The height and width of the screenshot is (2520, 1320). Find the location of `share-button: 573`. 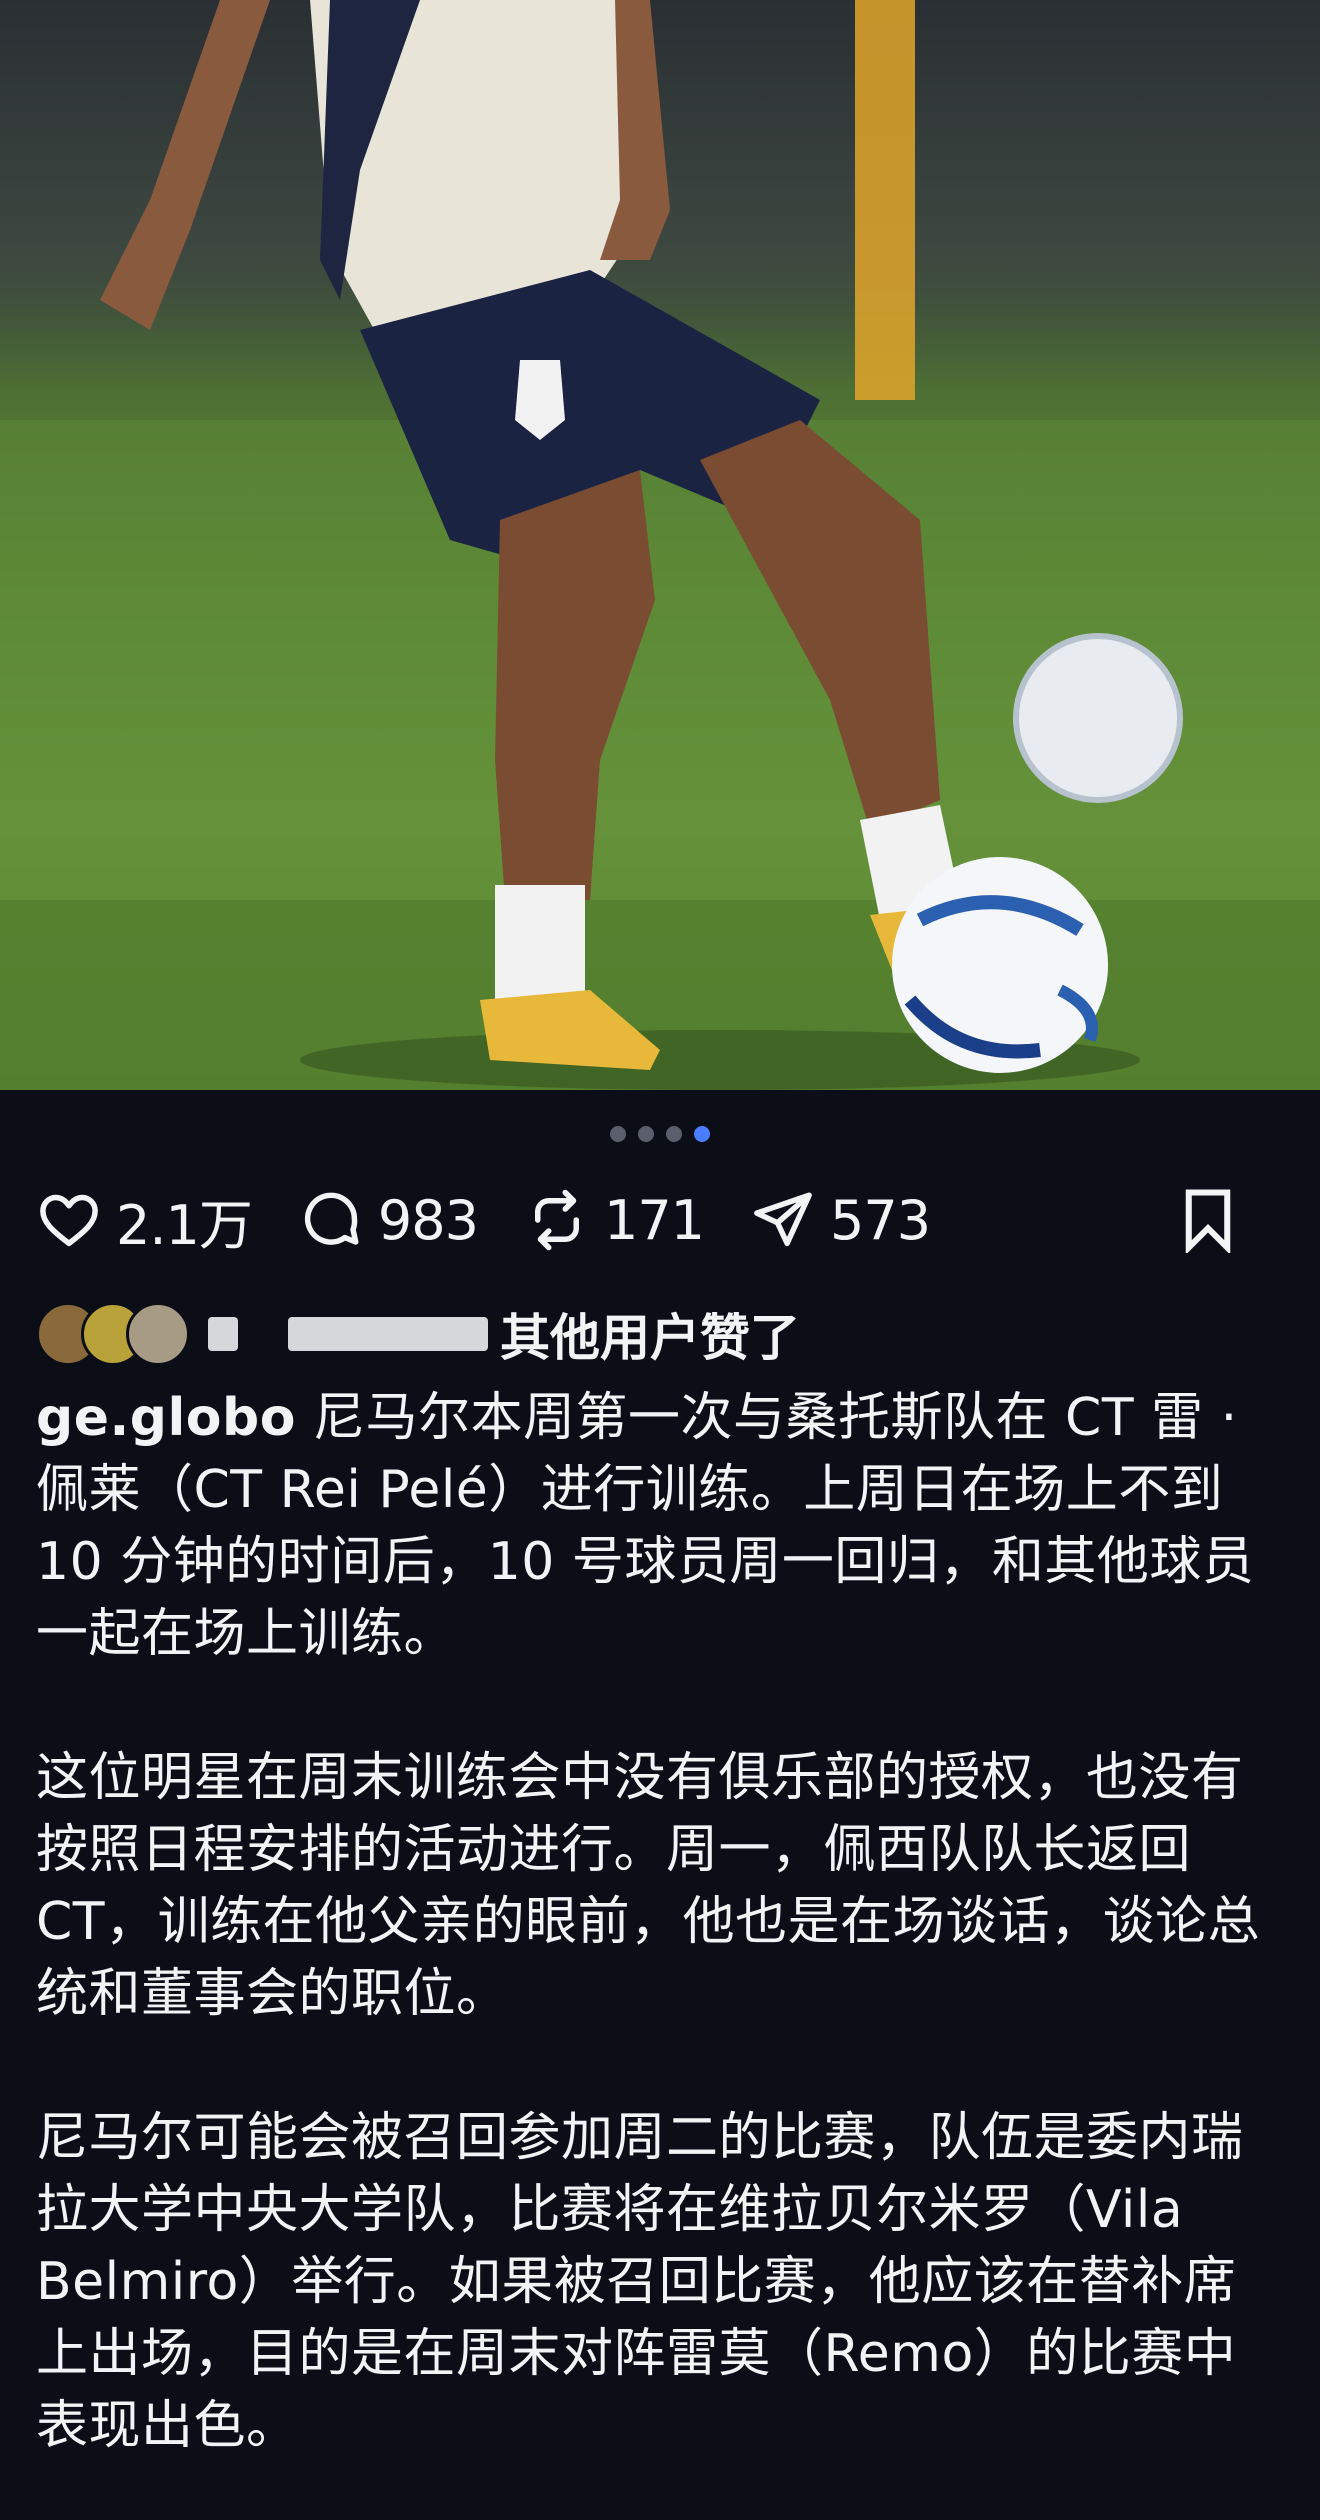

share-button: 573 is located at coordinates (840, 1220).